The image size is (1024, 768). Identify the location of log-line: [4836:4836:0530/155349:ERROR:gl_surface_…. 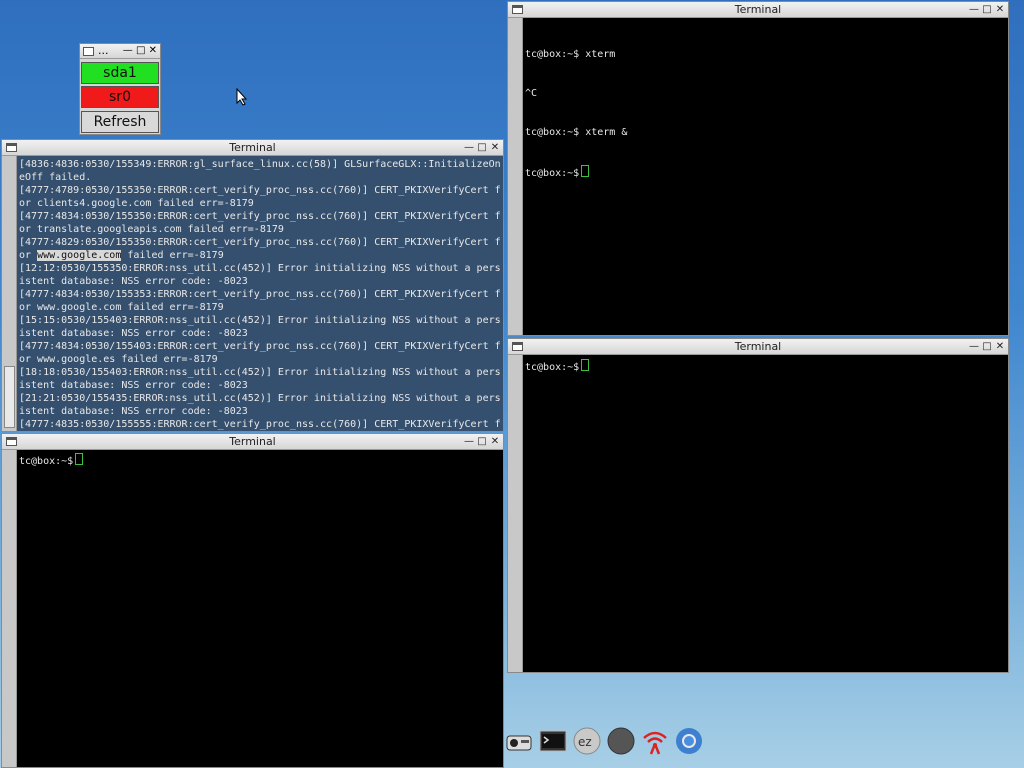
(260, 164).